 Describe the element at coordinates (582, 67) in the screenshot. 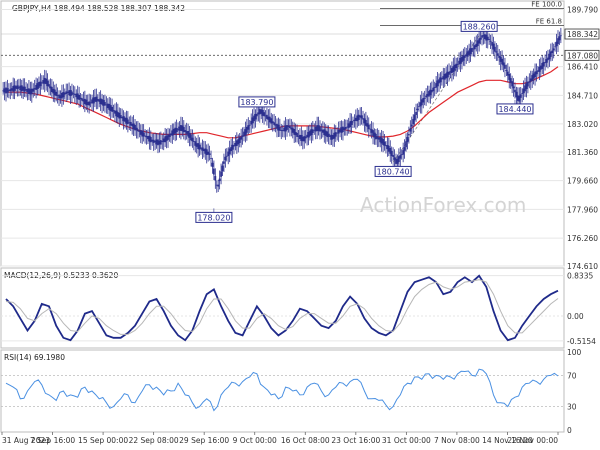

I see `price-tick-label: 186.410` at that location.